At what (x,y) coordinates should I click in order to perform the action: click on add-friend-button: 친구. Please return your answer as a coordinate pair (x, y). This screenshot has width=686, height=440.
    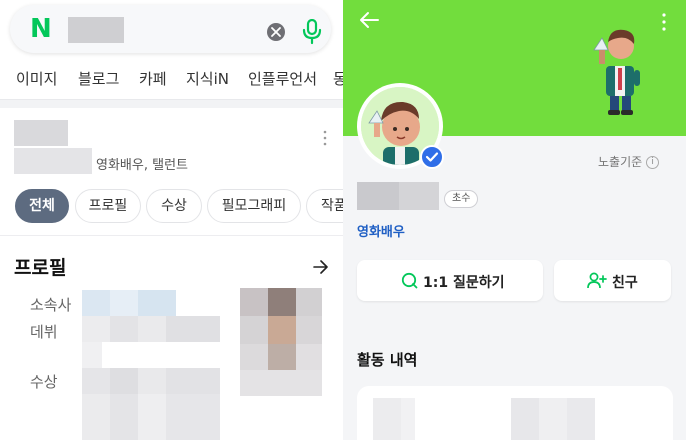
    Looking at the image, I should click on (612, 280).